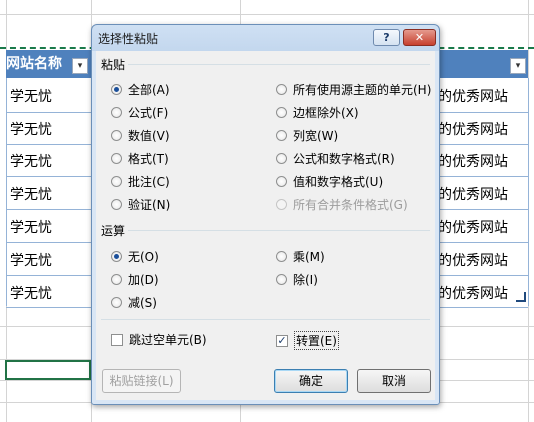 Image resolution: width=534 pixels, height=422 pixels. What do you see at coordinates (149, 90) in the screenshot?
I see `option-label: 全部(A)` at bounding box center [149, 90].